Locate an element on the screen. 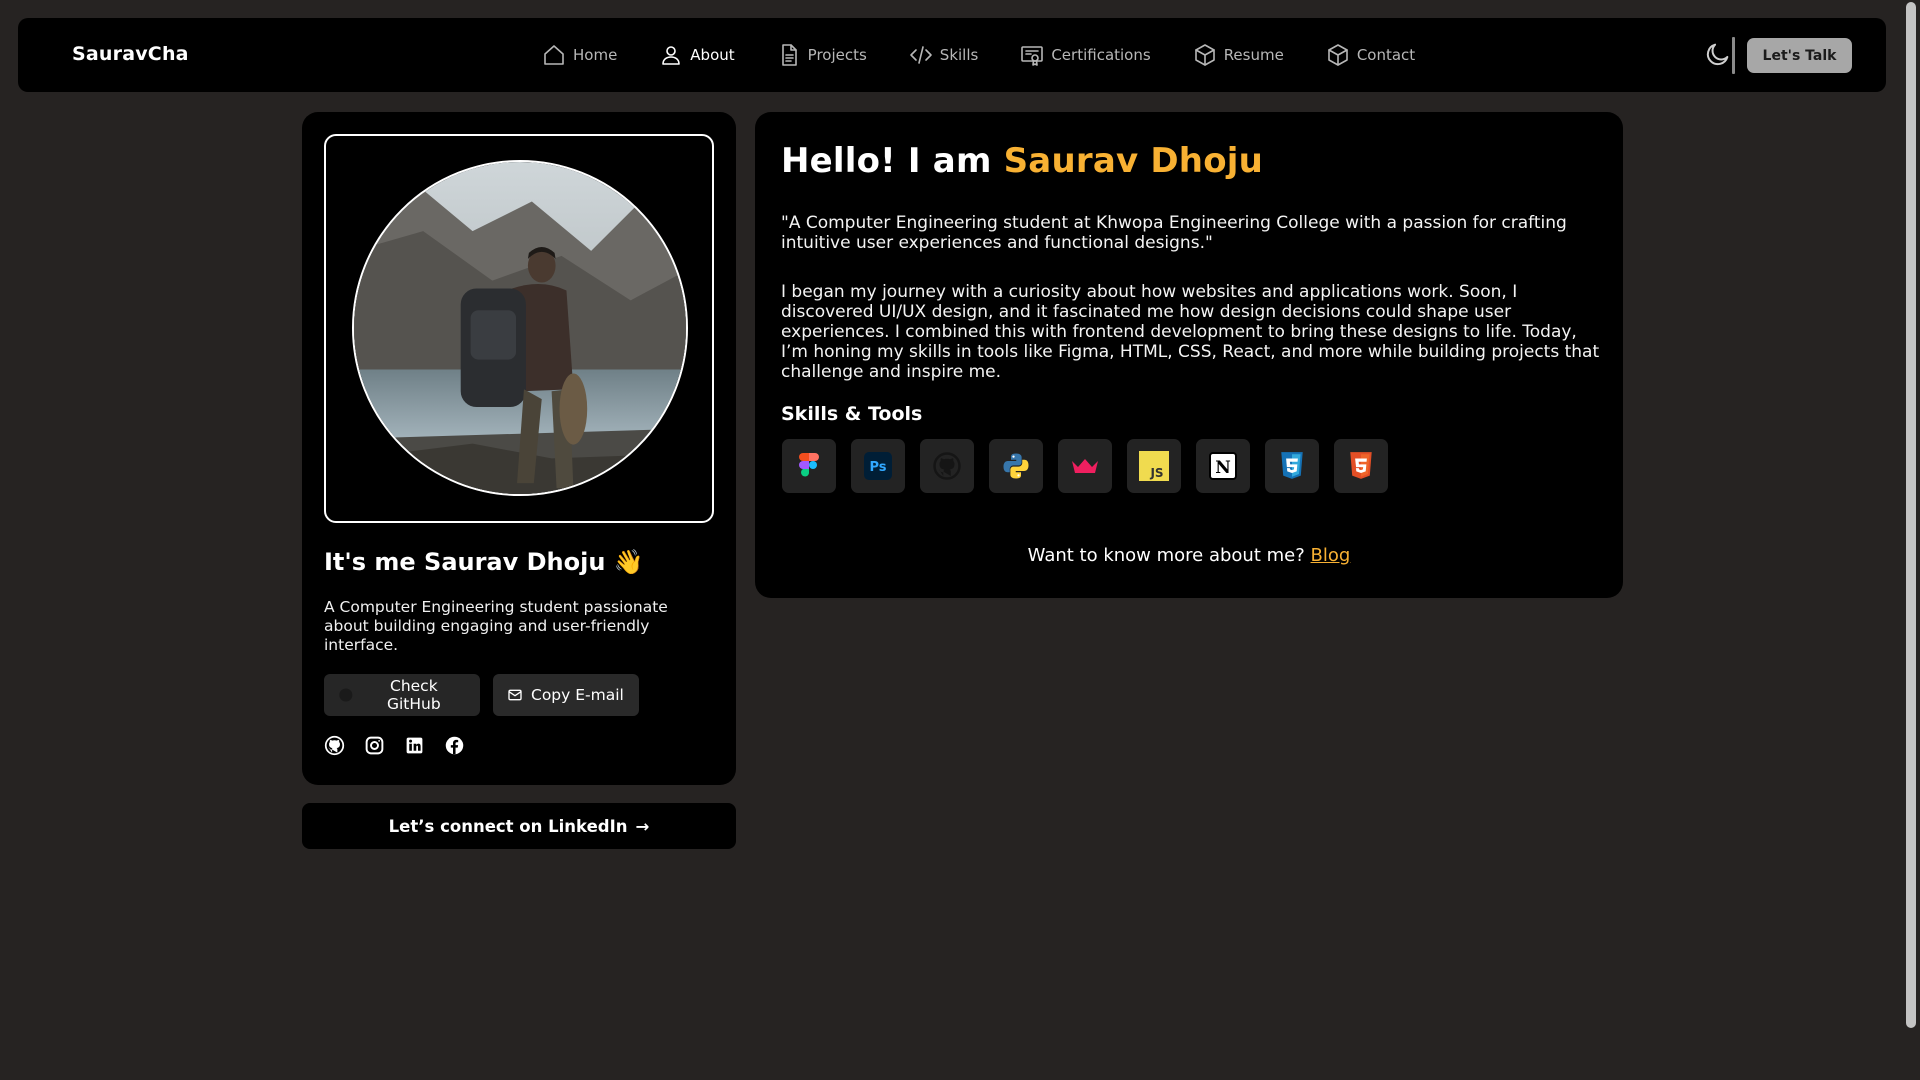  facebook-link is located at coordinates (455, 746).